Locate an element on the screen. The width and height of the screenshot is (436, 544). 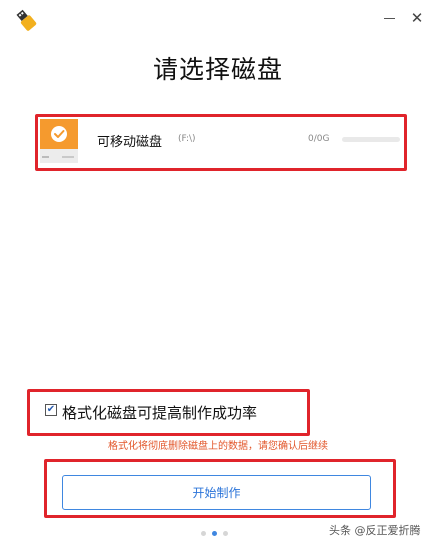
page-title: 请选择磁盘 is located at coordinates (217, 69).